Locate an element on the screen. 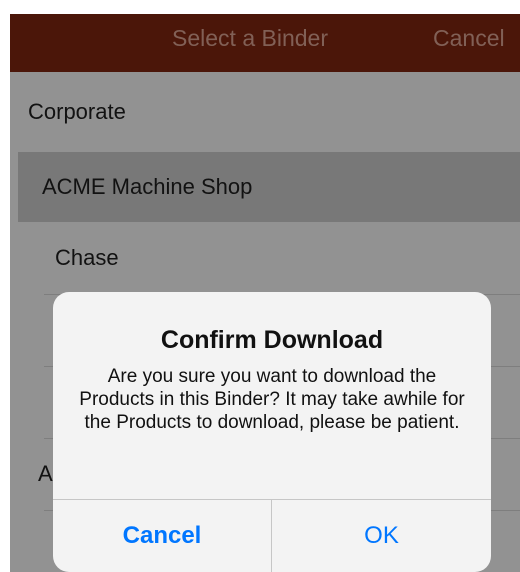 The image size is (520, 572). alert-ok-button: OK is located at coordinates (381, 536).